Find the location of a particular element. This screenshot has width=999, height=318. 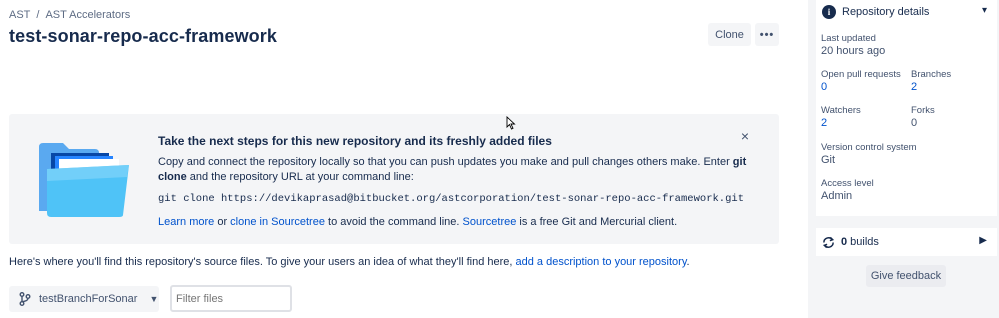

info-icon: i is located at coordinates (829, 12).